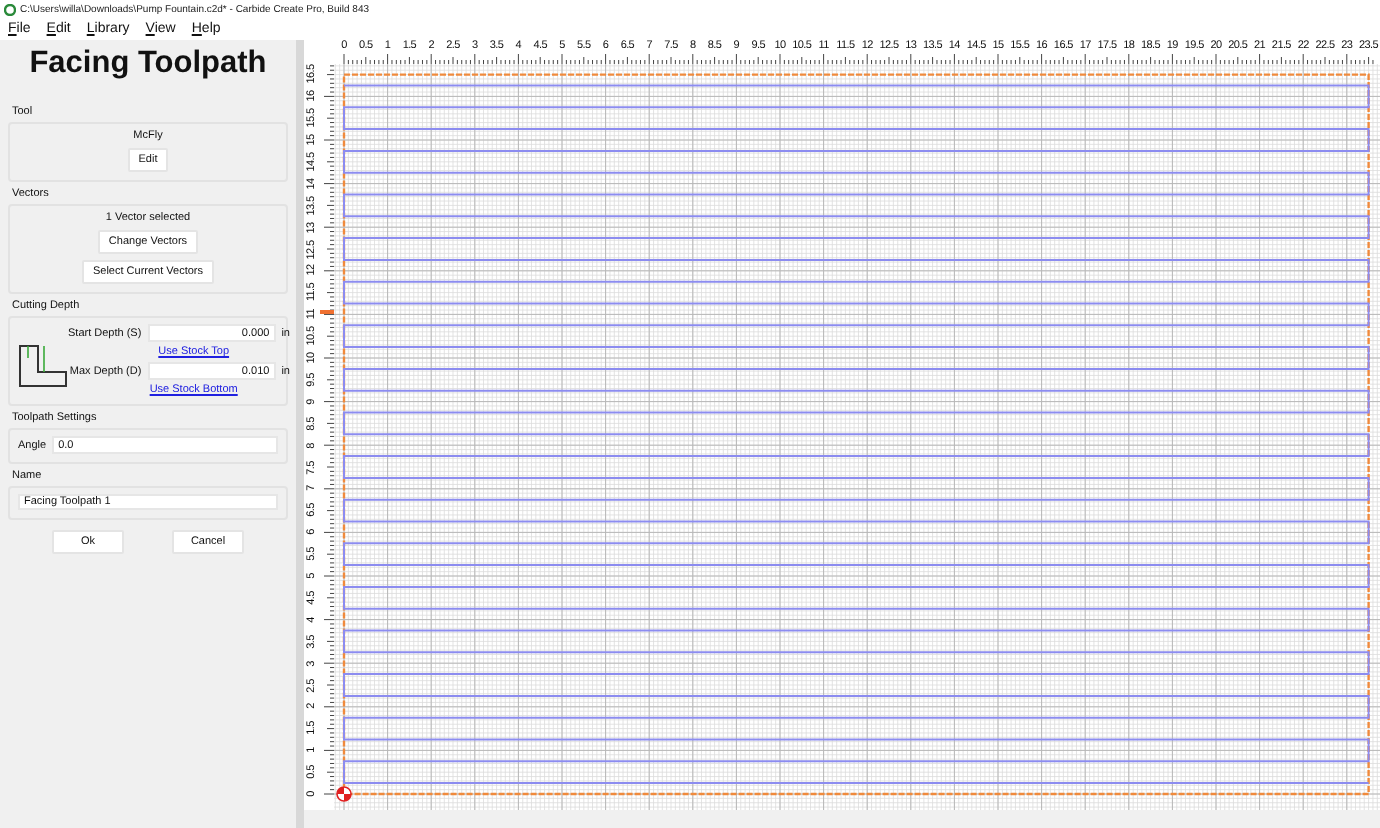 This screenshot has height=828, width=1380. I want to click on position-marker, so click(327, 311).